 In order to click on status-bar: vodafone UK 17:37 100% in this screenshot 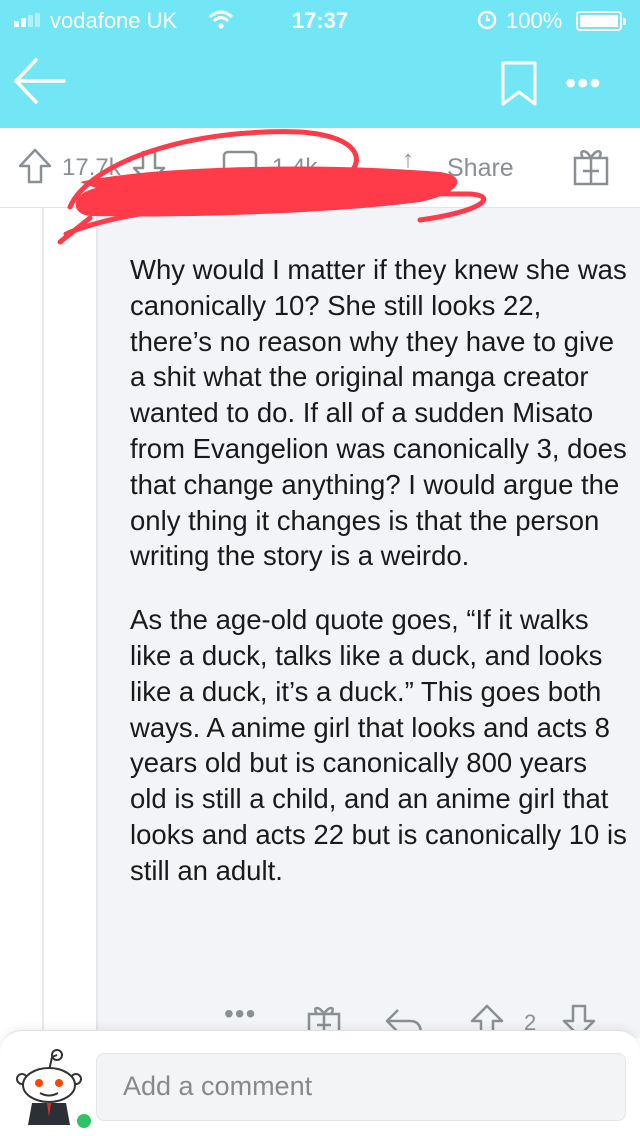, I will do `click(320, 20)`.